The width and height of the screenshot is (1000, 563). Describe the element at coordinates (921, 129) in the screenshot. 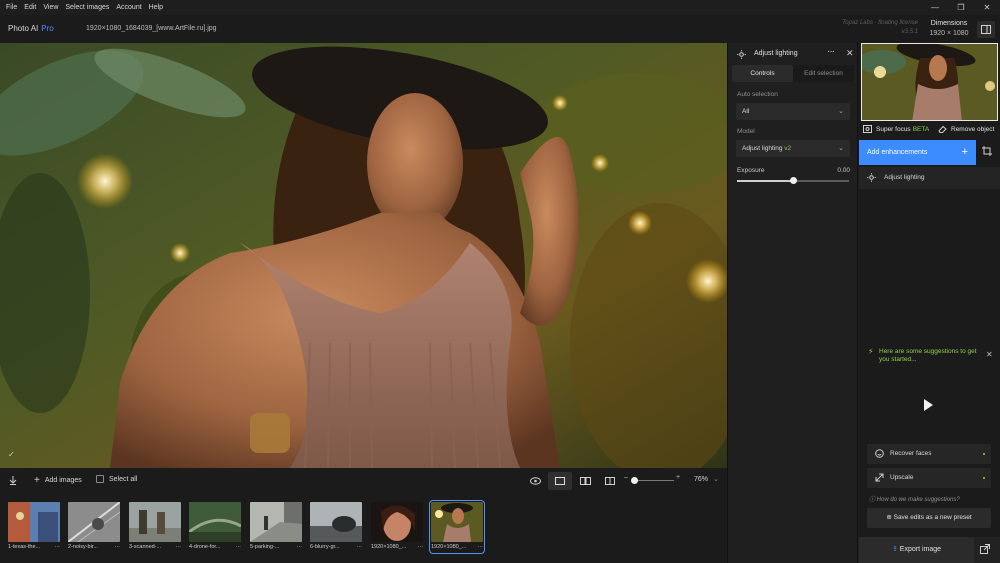

I see `beta-badge: BETA` at that location.